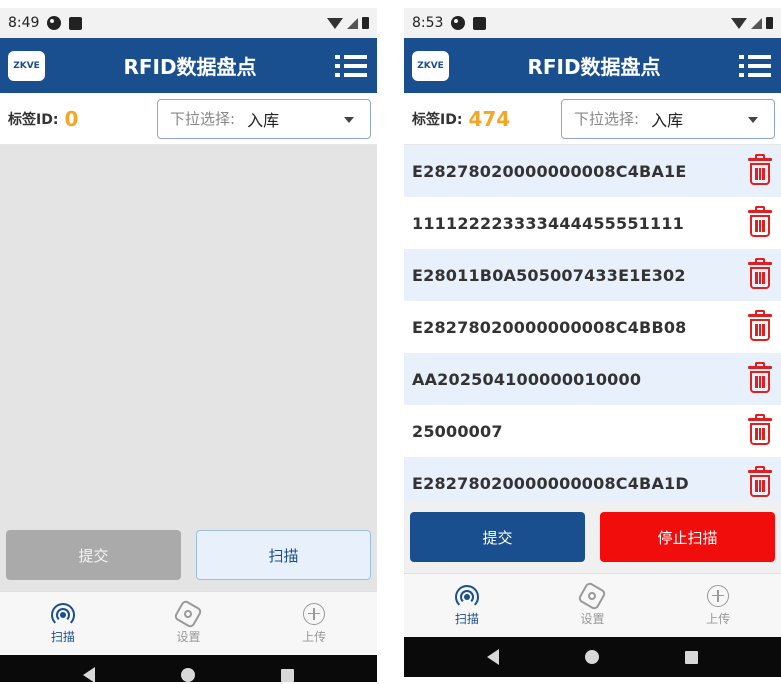 The width and height of the screenshot is (781, 684). I want to click on list-item: 25000007, so click(592, 431).